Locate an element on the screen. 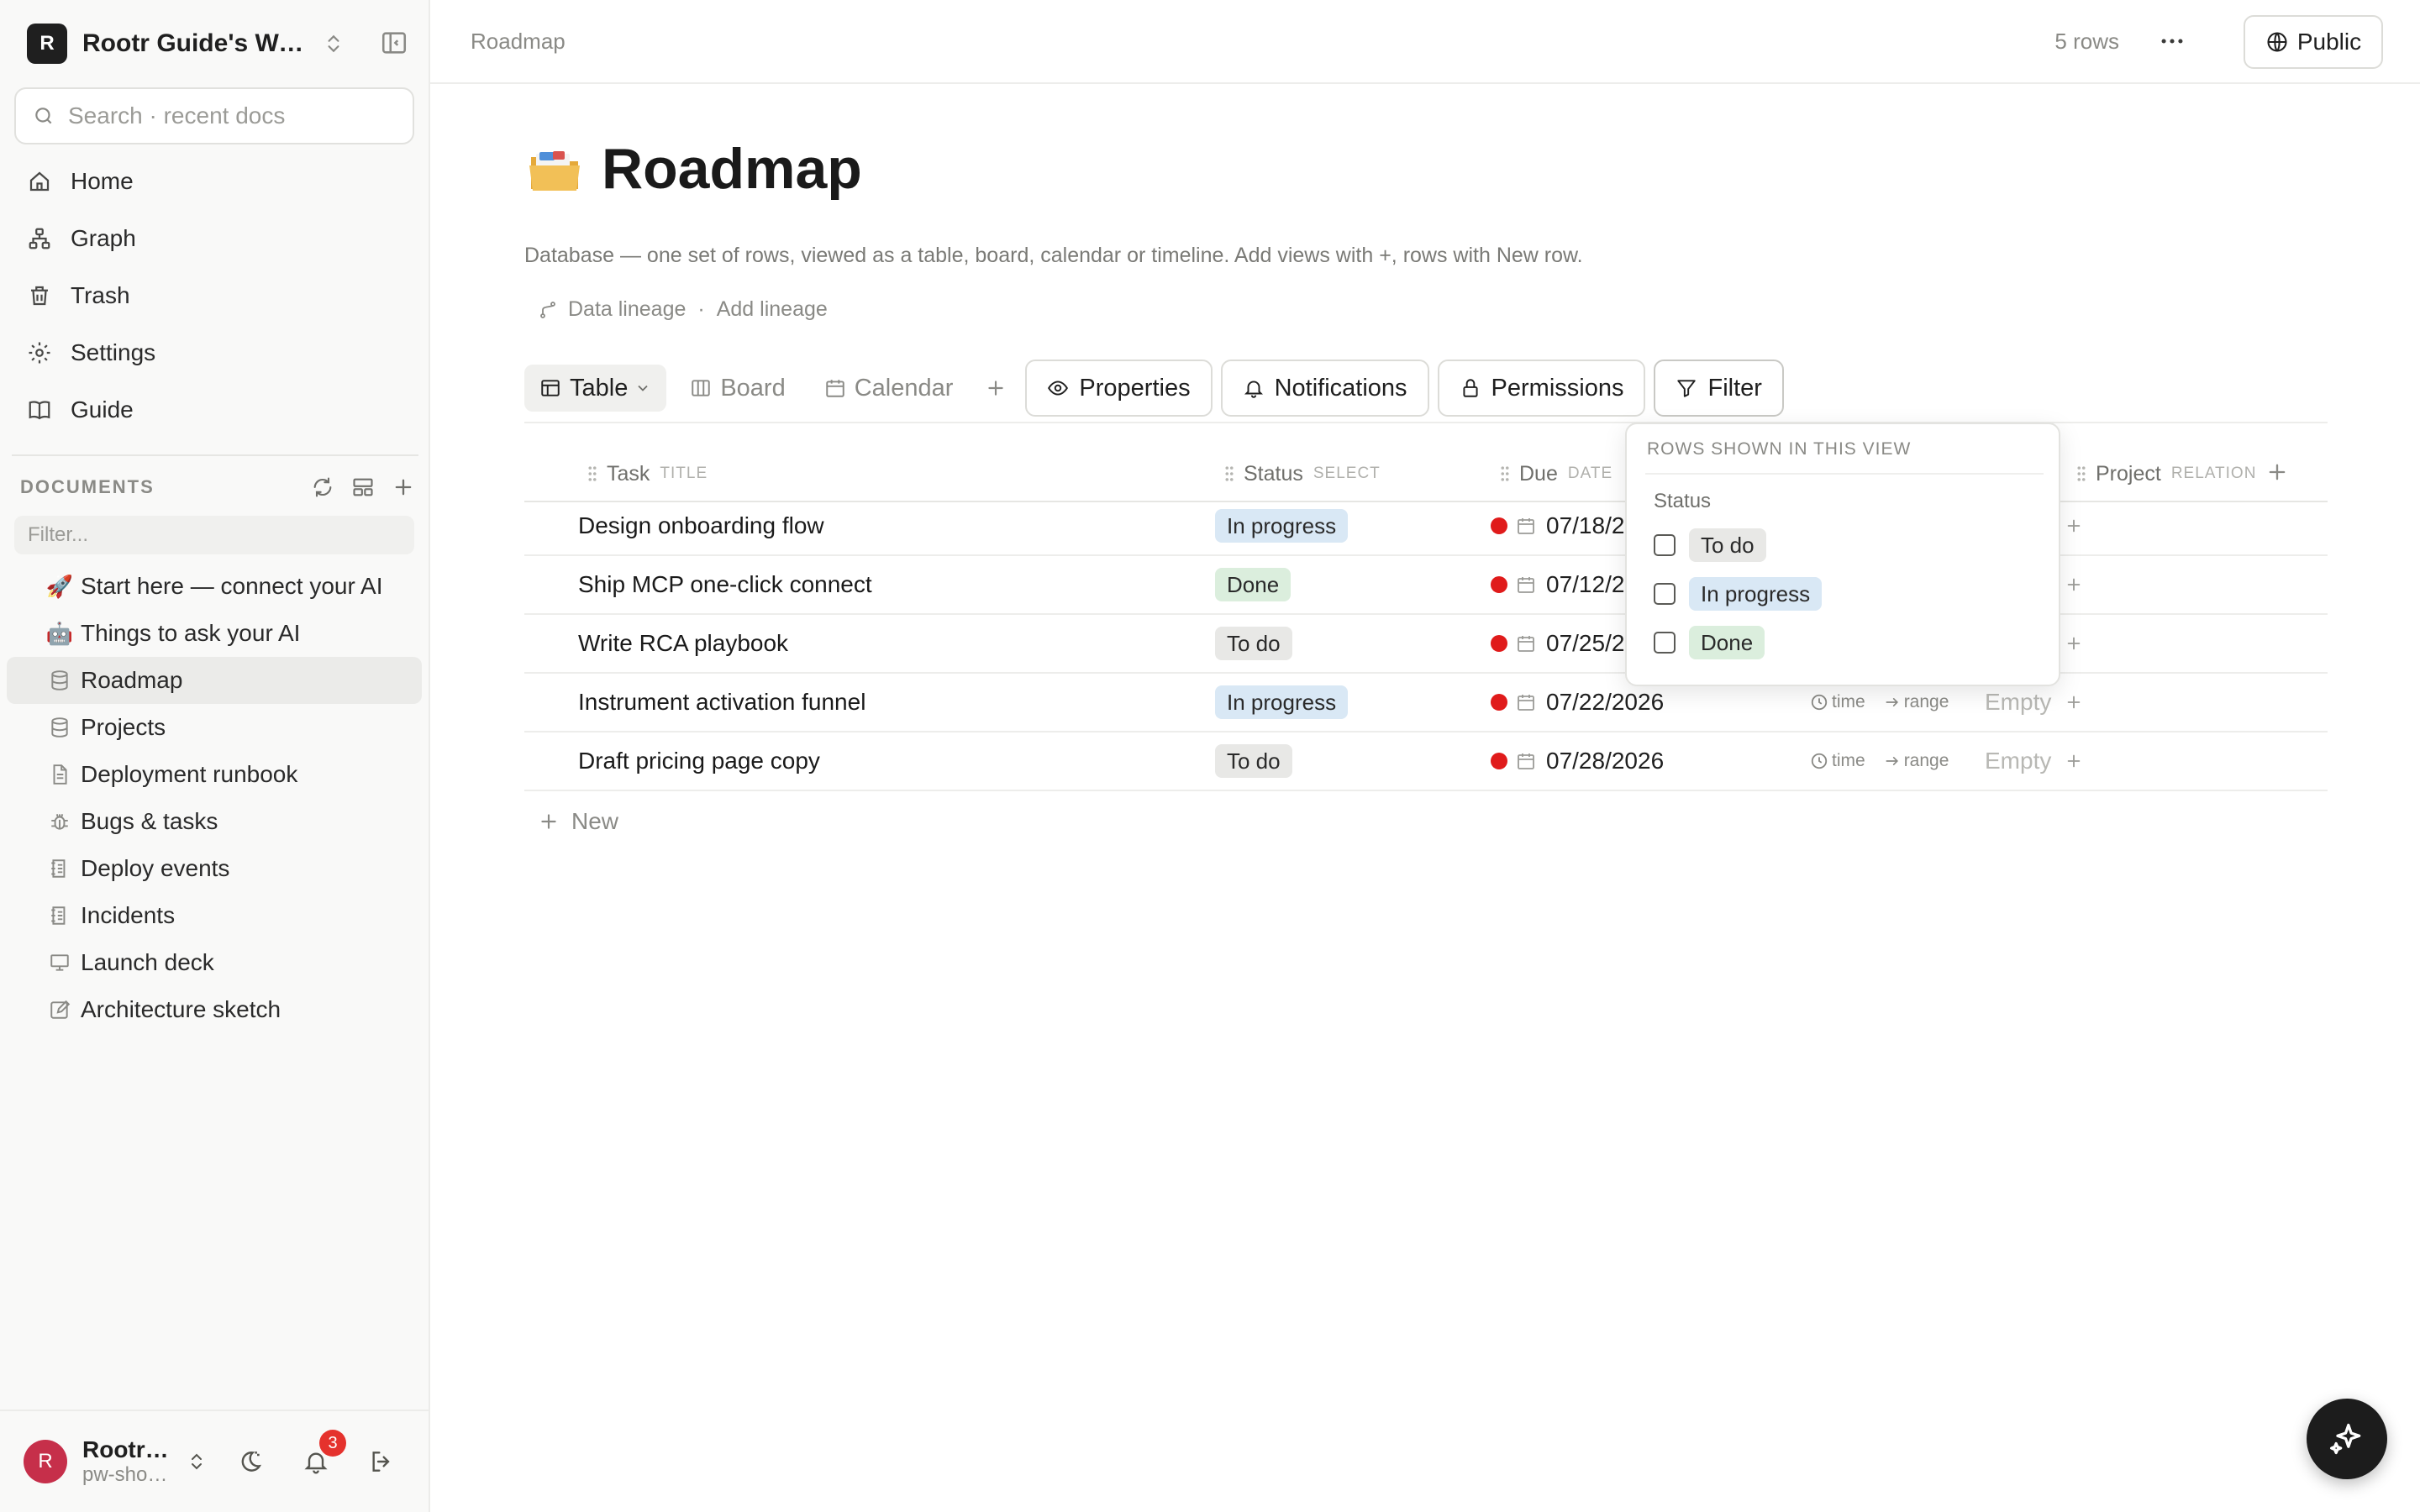 Image resolution: width=2420 pixels, height=1512 pixels. document-label: Architecture sketch is located at coordinates (181, 1009).